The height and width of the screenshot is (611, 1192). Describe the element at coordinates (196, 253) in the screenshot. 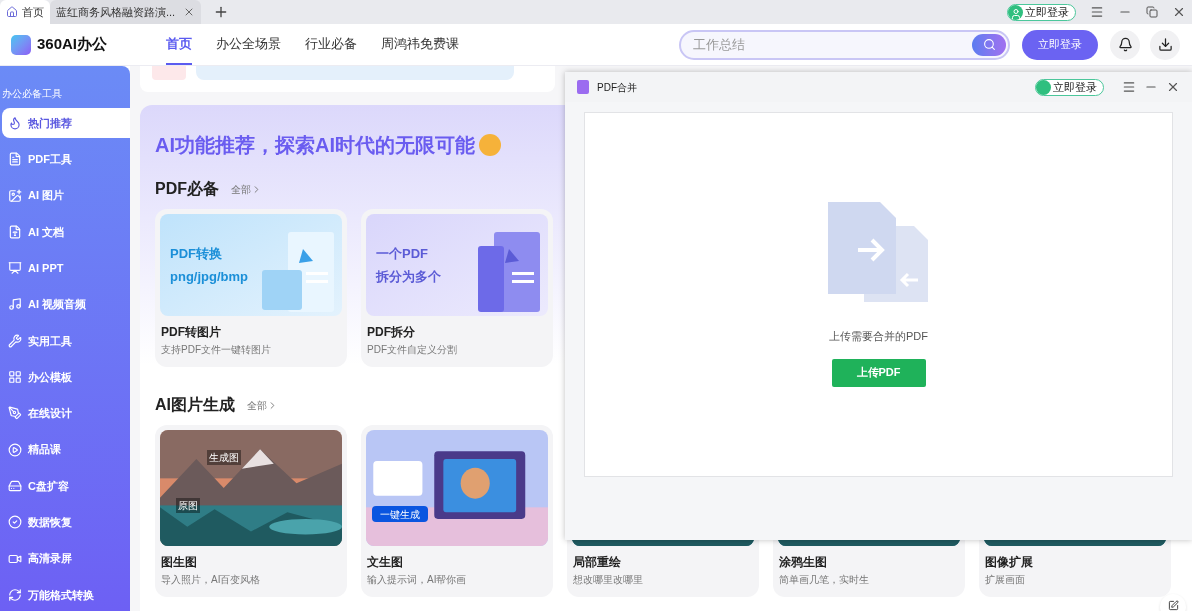

I see `banner-text: PDF转换` at that location.